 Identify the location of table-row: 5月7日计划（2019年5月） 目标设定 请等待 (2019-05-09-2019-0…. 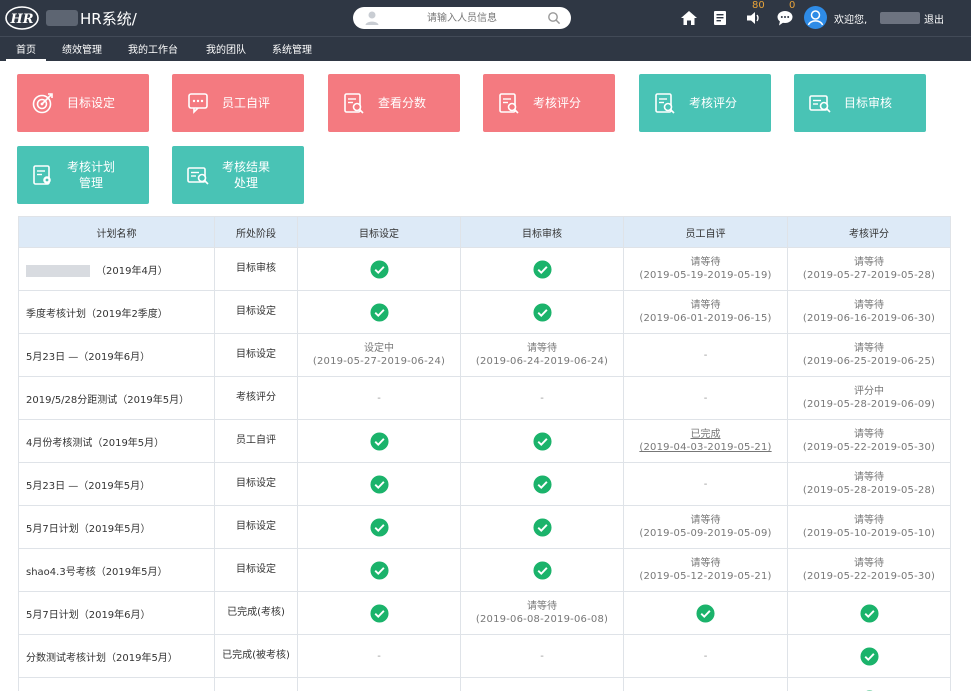
(484, 527).